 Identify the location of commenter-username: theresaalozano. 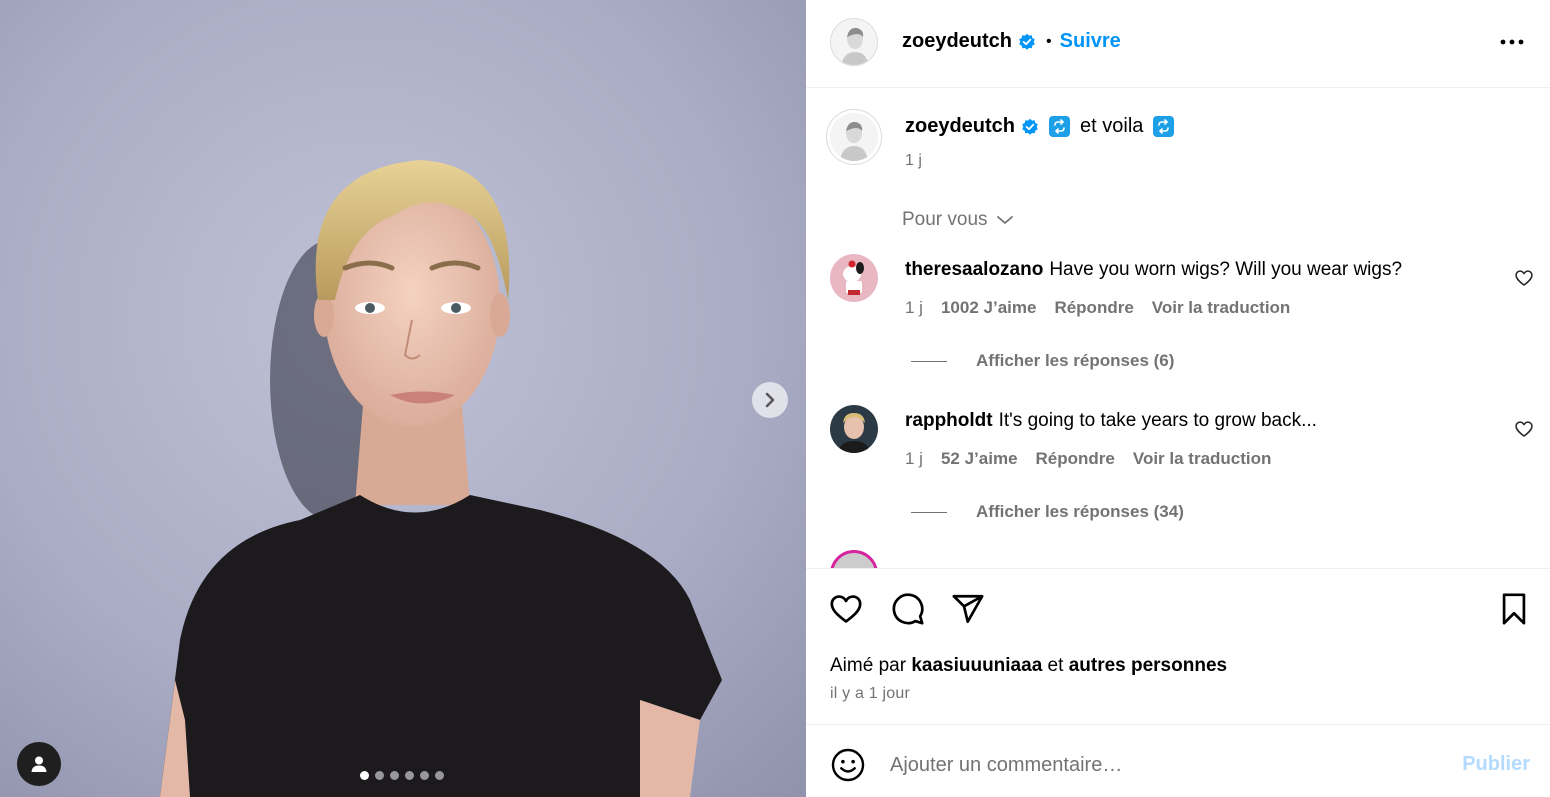
(974, 269).